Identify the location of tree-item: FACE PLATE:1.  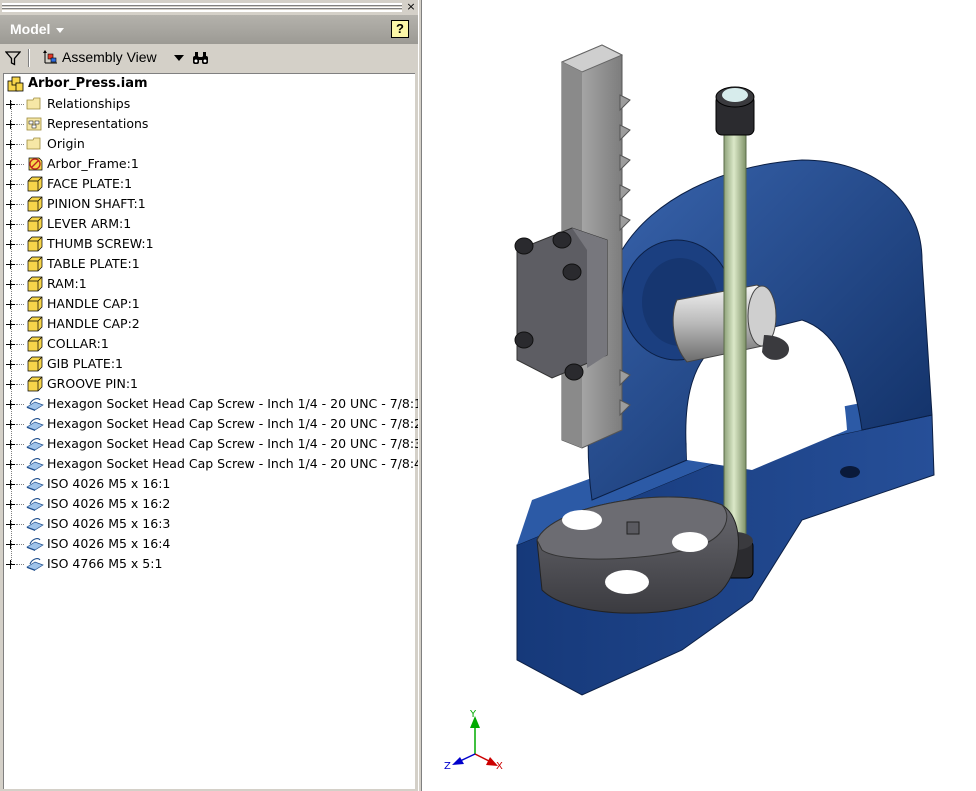
(209, 184).